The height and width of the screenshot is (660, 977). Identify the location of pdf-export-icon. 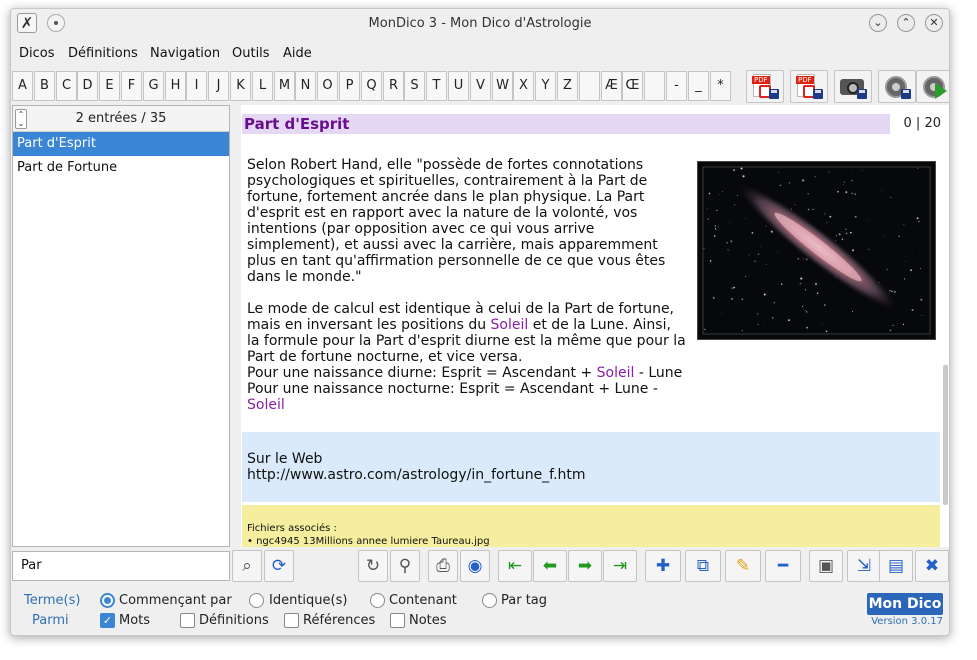
(765, 86).